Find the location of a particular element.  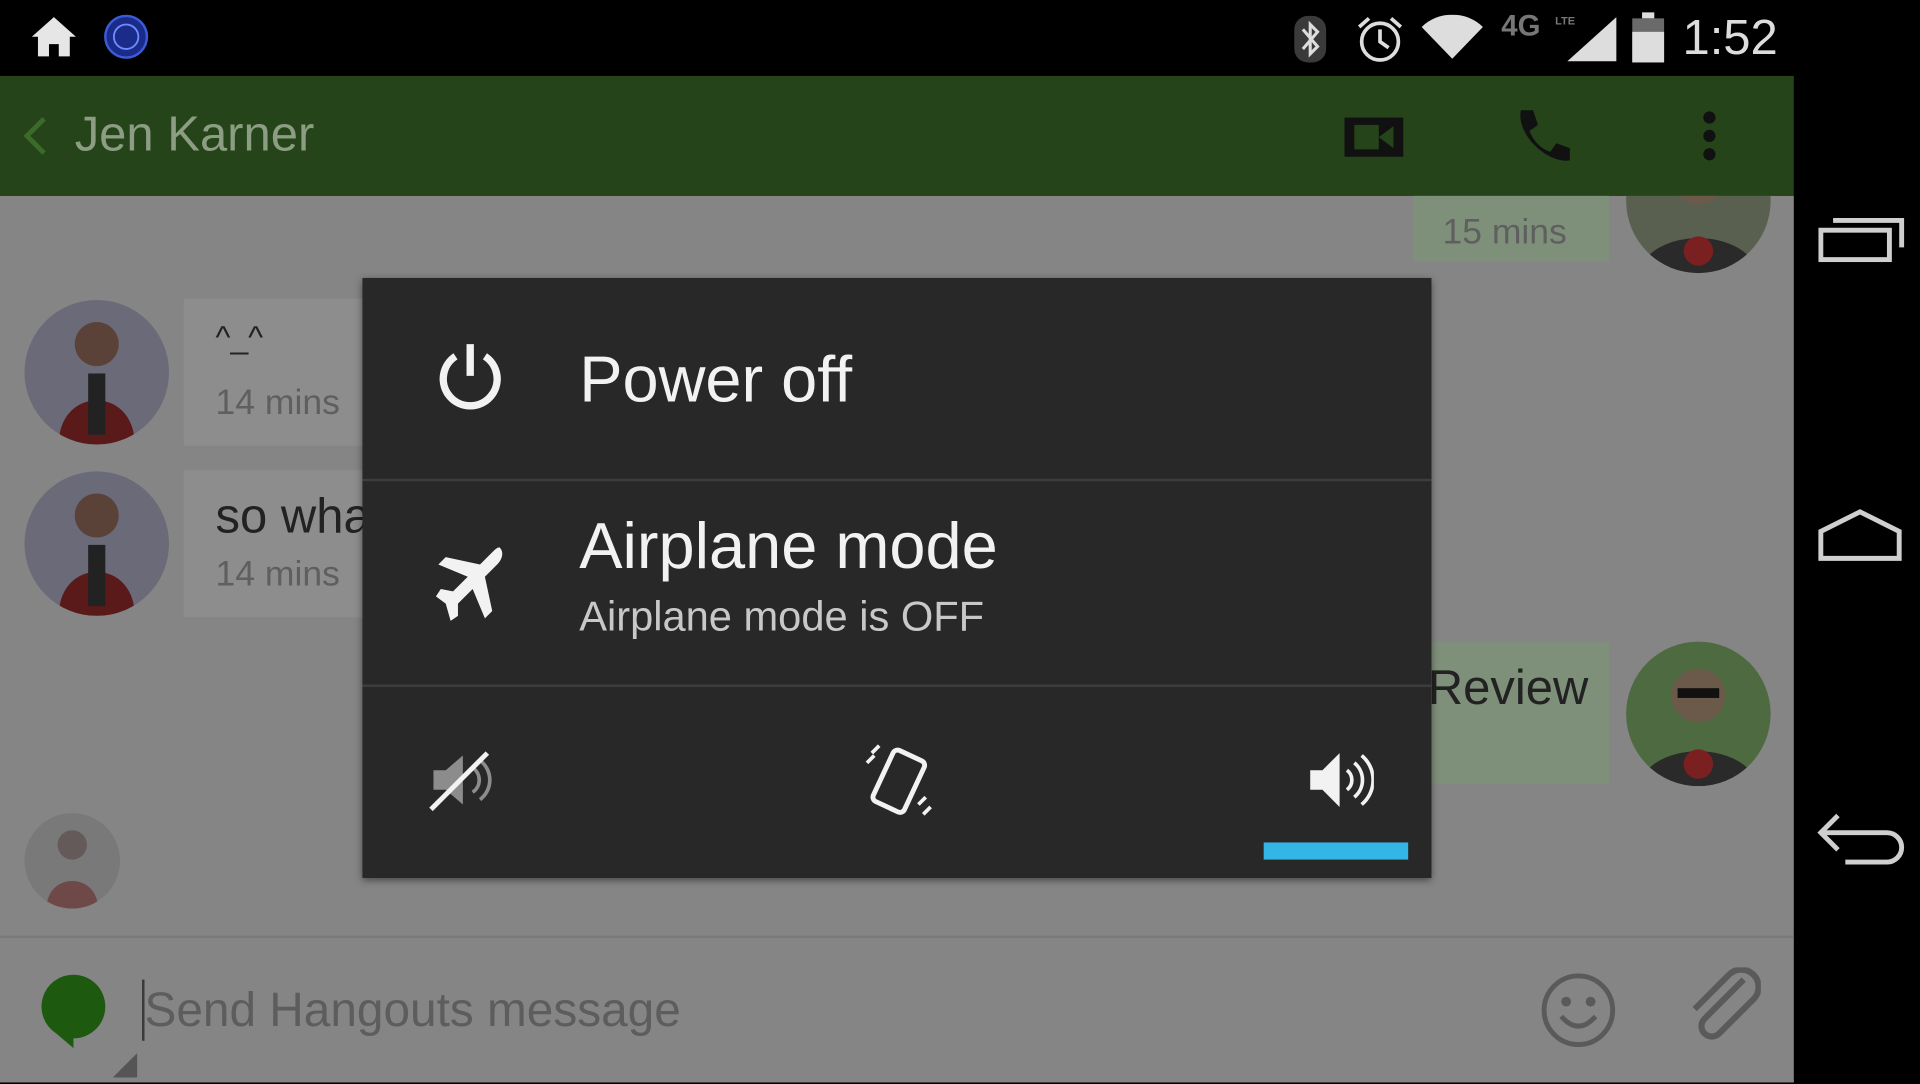

compose-corner-mark is located at coordinates (126, 1068).